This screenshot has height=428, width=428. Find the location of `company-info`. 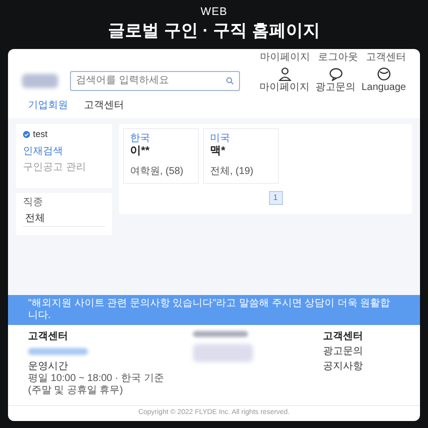

company-info is located at coordinates (223, 353).